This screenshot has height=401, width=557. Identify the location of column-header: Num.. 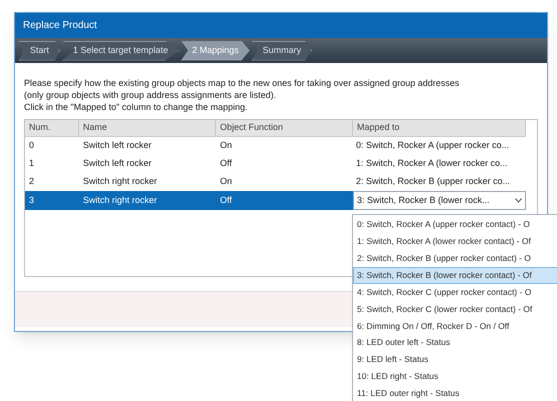
(52, 128).